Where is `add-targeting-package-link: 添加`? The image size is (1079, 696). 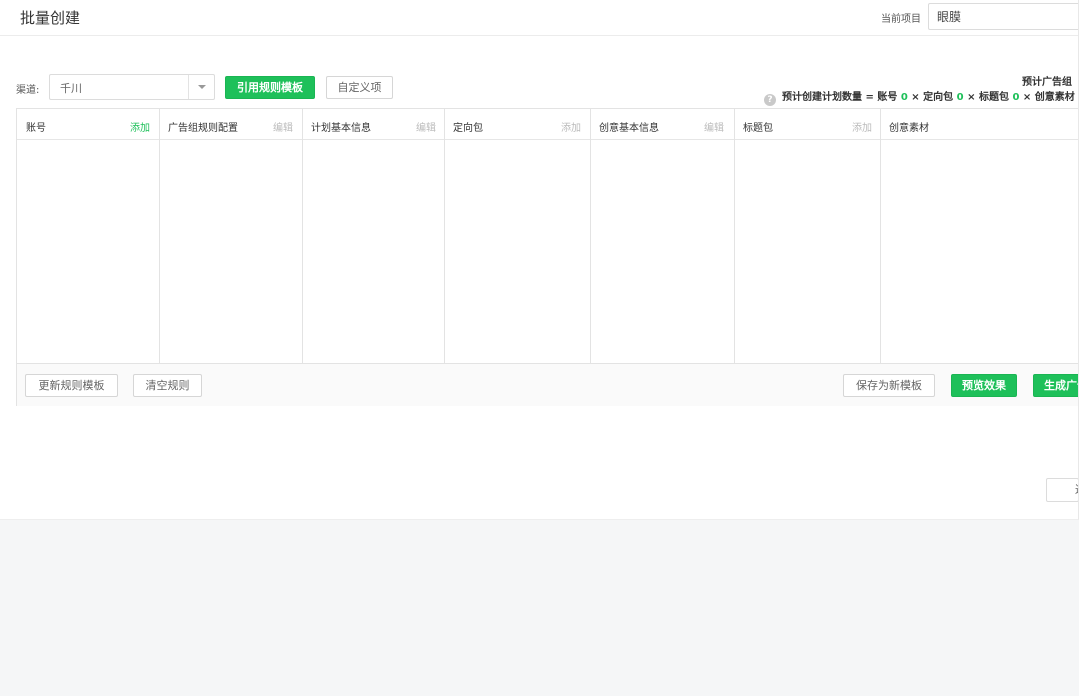
add-targeting-package-link: 添加 is located at coordinates (571, 126).